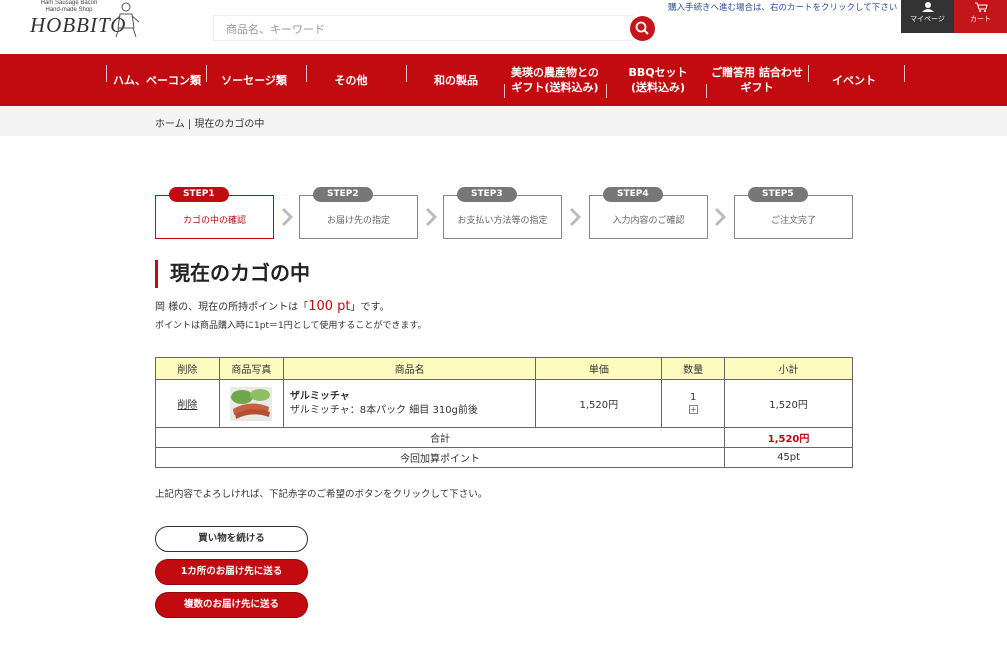  What do you see at coordinates (599, 368) in the screenshot?
I see `col-header-price: 単価` at bounding box center [599, 368].